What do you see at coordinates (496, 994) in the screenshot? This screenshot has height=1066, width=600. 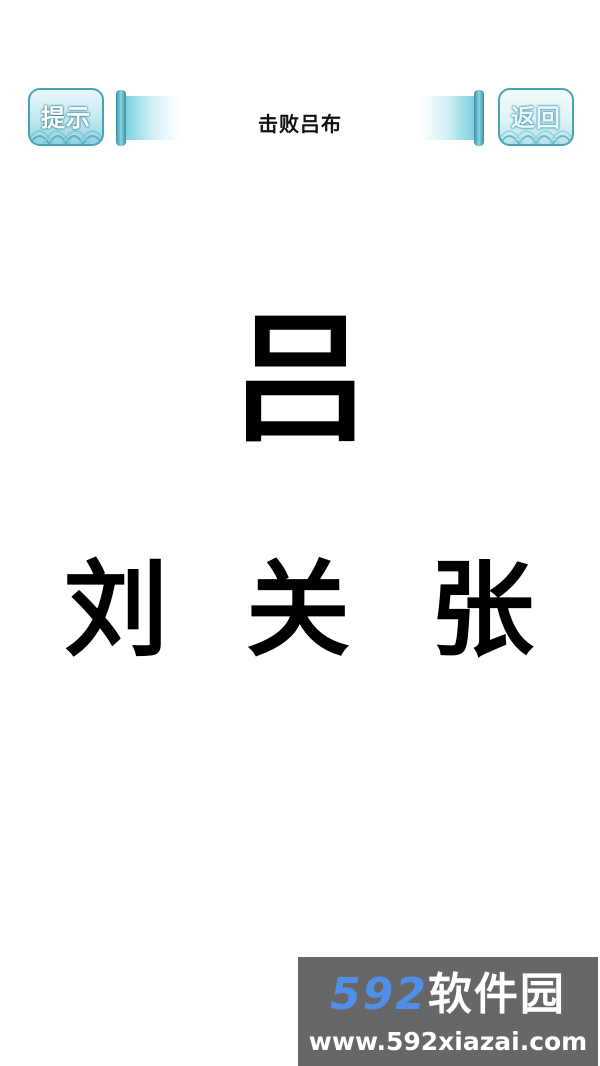 I see `watermark-brand: 软件园` at bounding box center [496, 994].